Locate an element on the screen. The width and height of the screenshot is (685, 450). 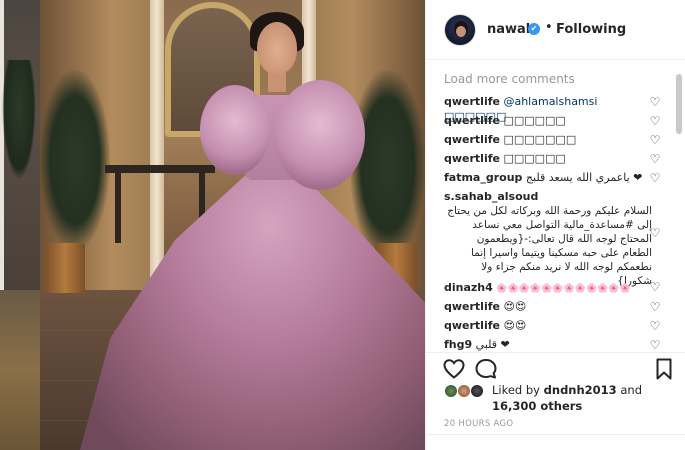
comment-text: 🌸🌸🌸🌸🌸🌸🌸🌸🌸🌸🌸🌸 is located at coordinates (563, 289).